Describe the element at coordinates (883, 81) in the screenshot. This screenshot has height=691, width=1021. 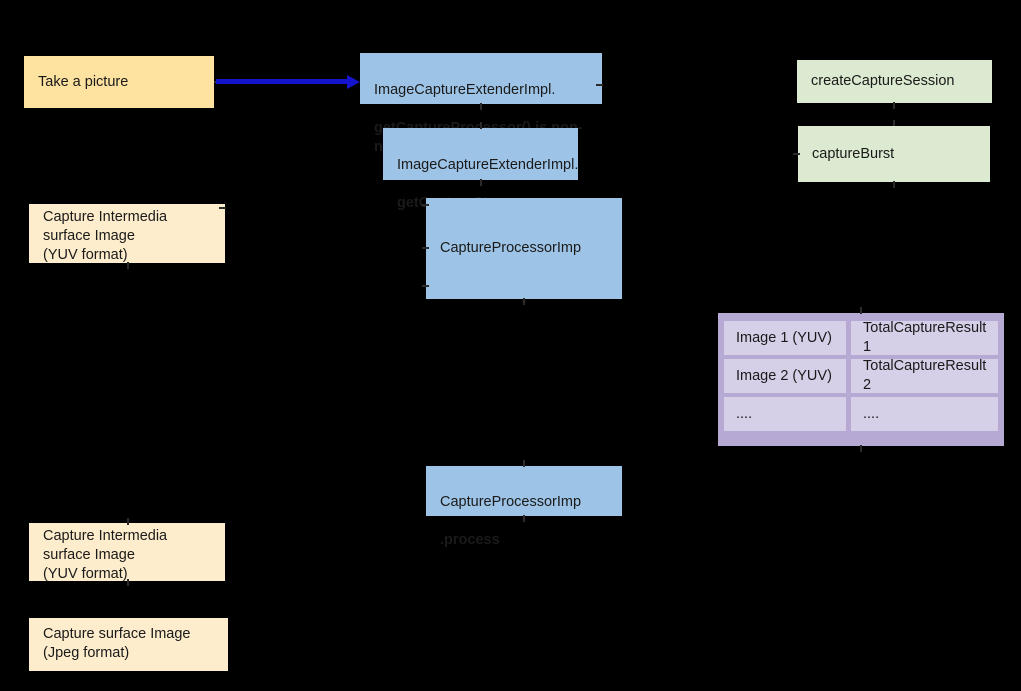
I see `node-create-capture-session-label: createCaptureSession` at that location.